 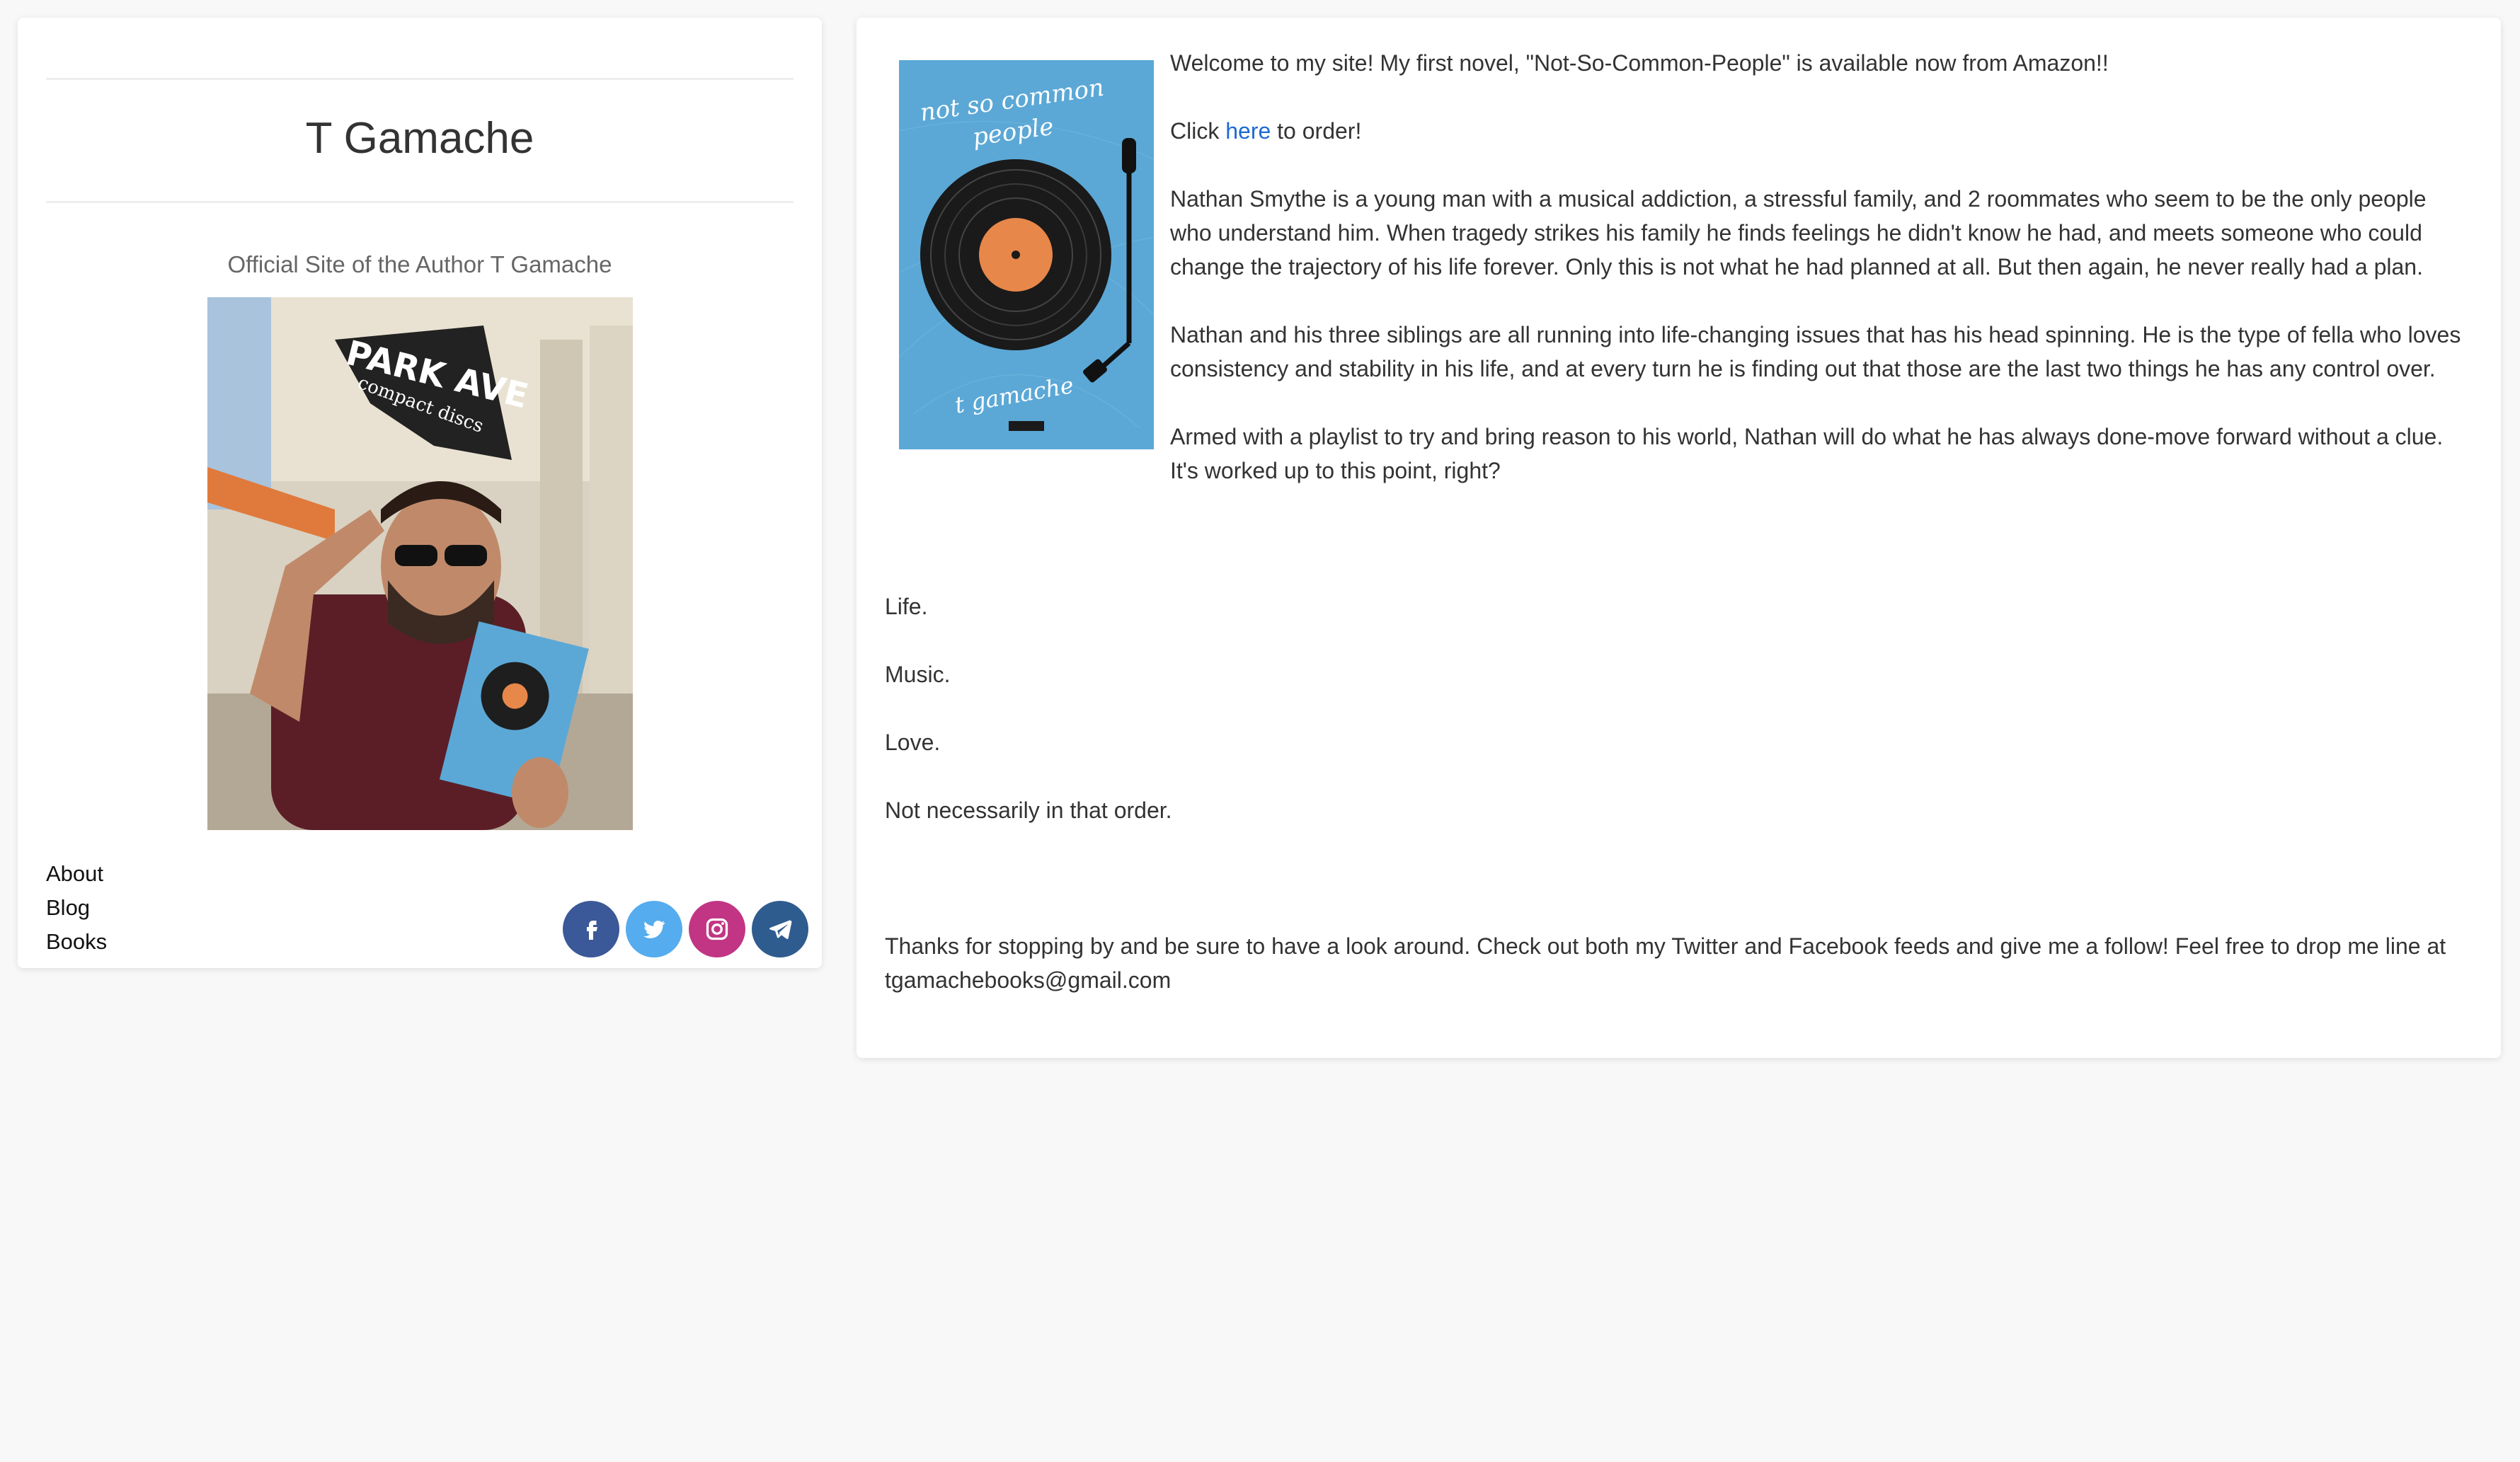 I want to click on nav-link-about: About, so click(x=76, y=874).